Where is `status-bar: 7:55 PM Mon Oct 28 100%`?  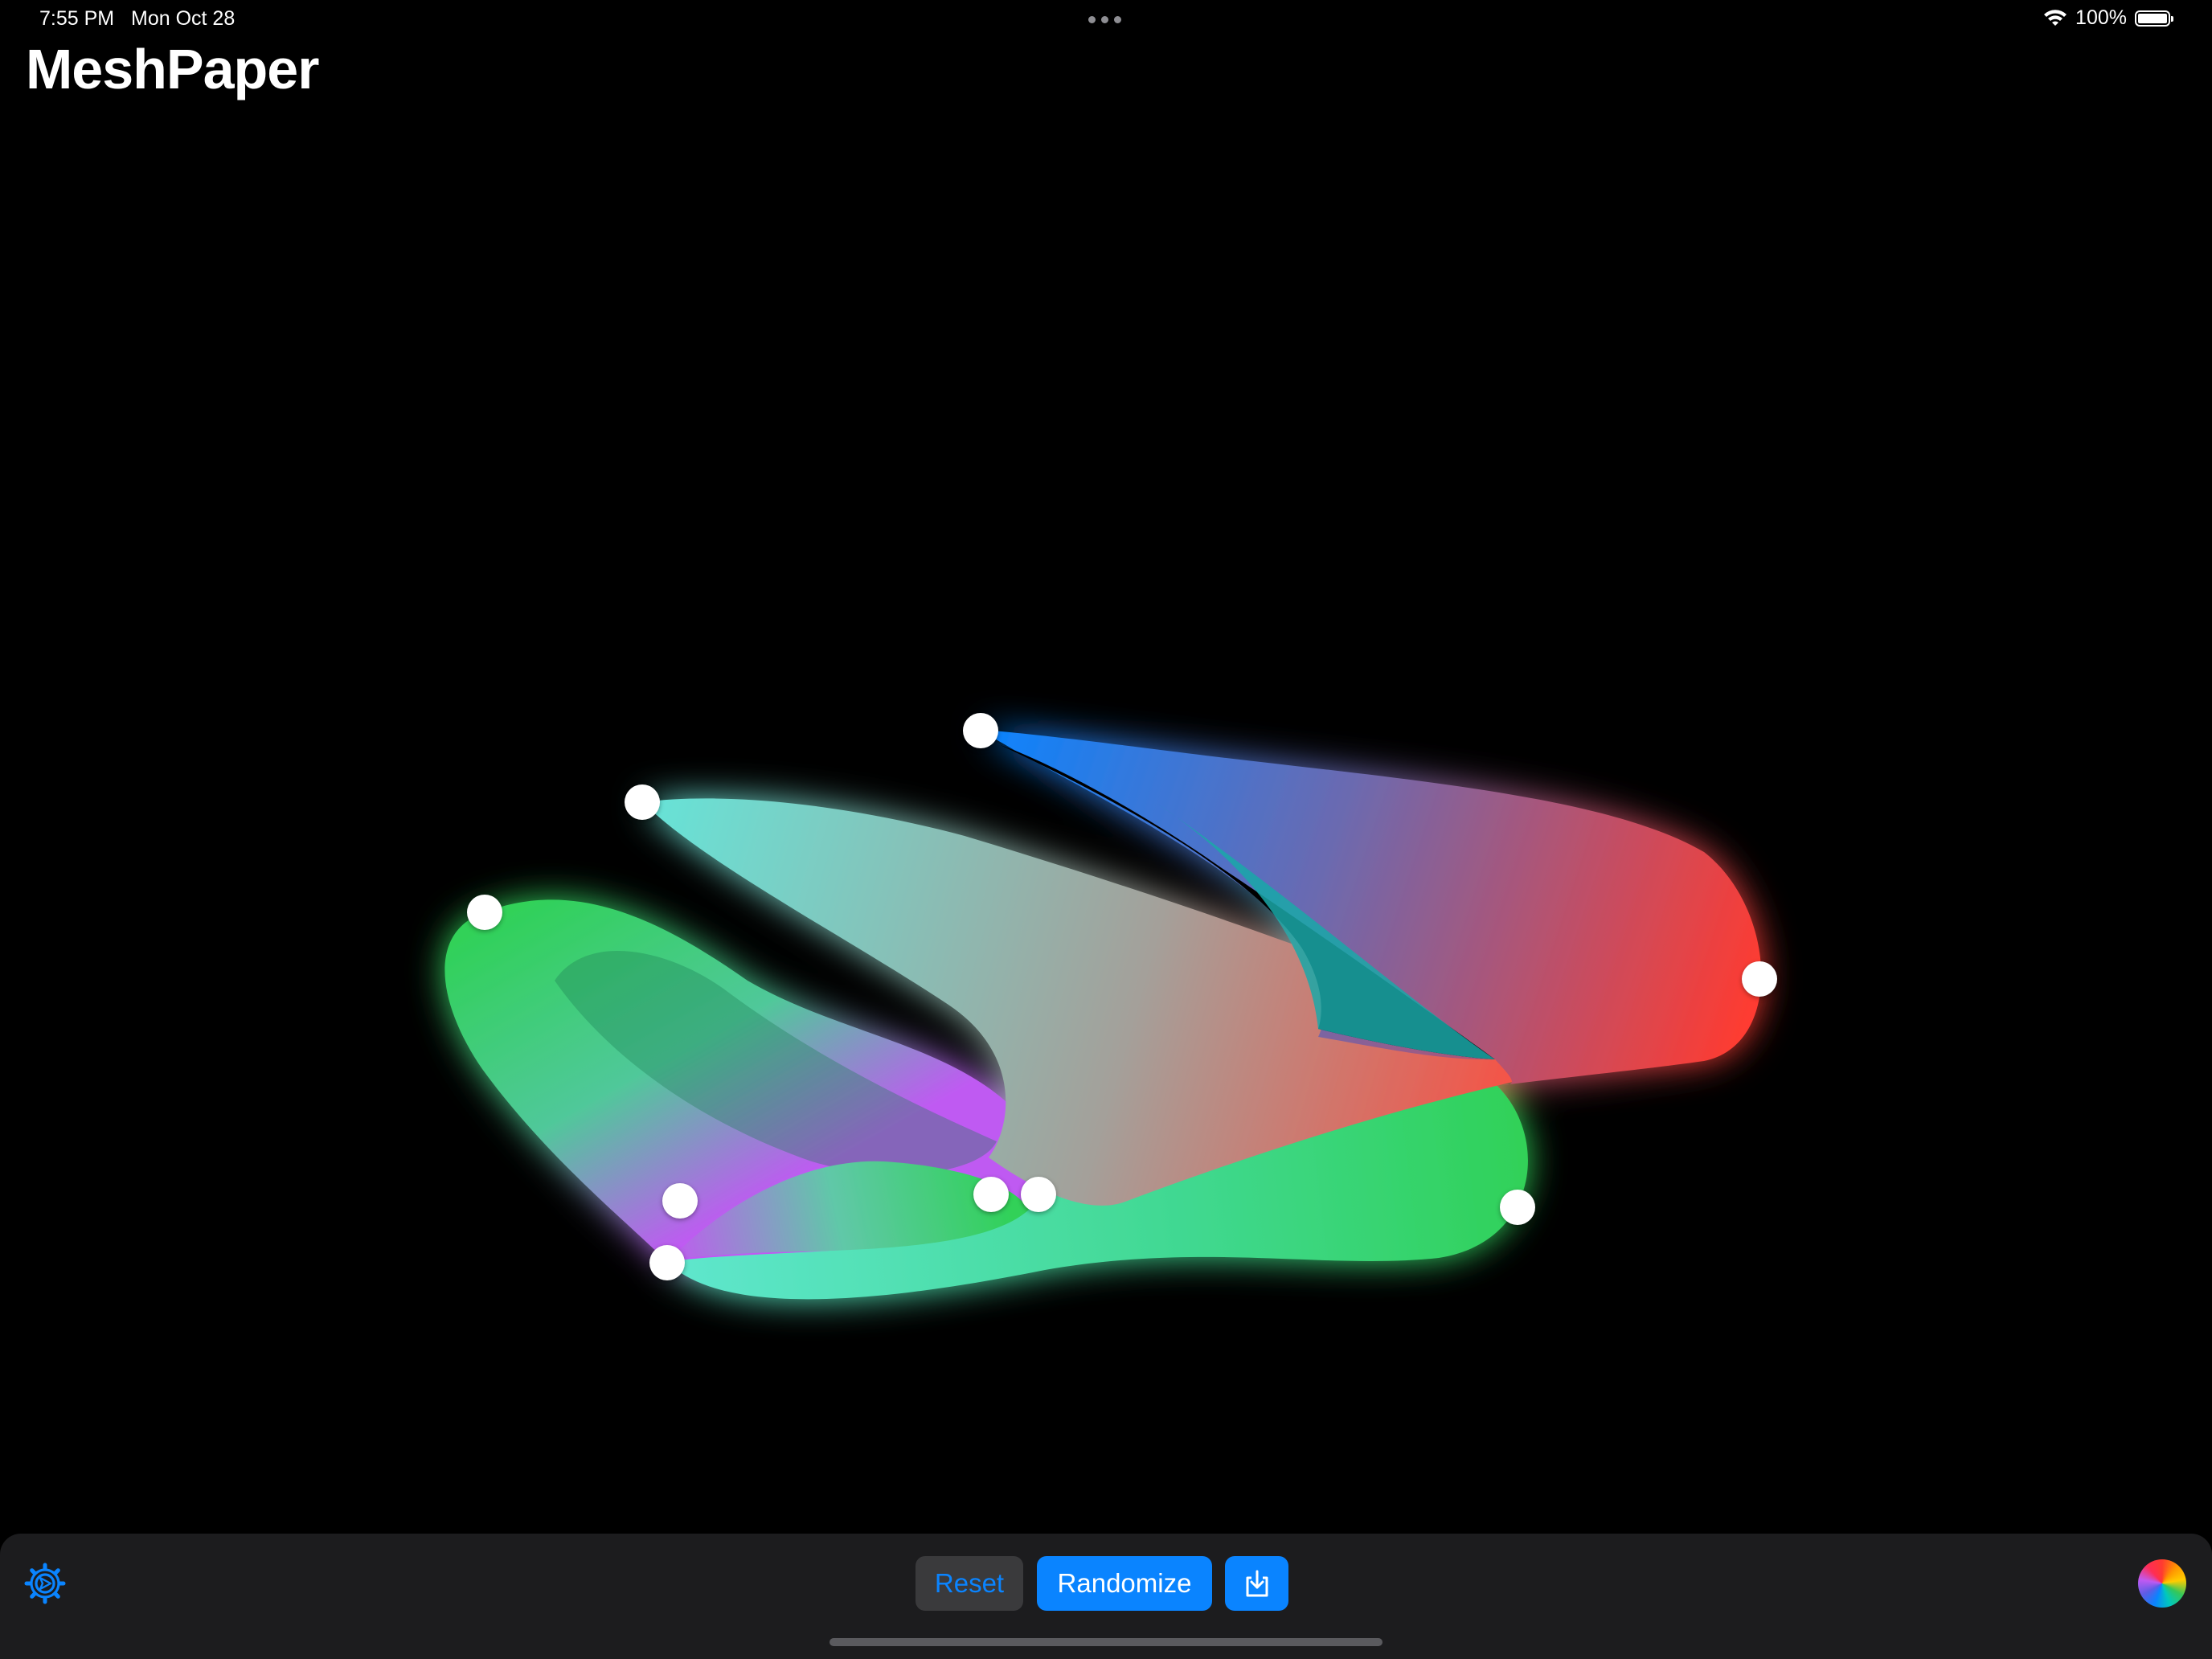
status-bar: 7:55 PM Mon Oct 28 100% is located at coordinates (1106, 19).